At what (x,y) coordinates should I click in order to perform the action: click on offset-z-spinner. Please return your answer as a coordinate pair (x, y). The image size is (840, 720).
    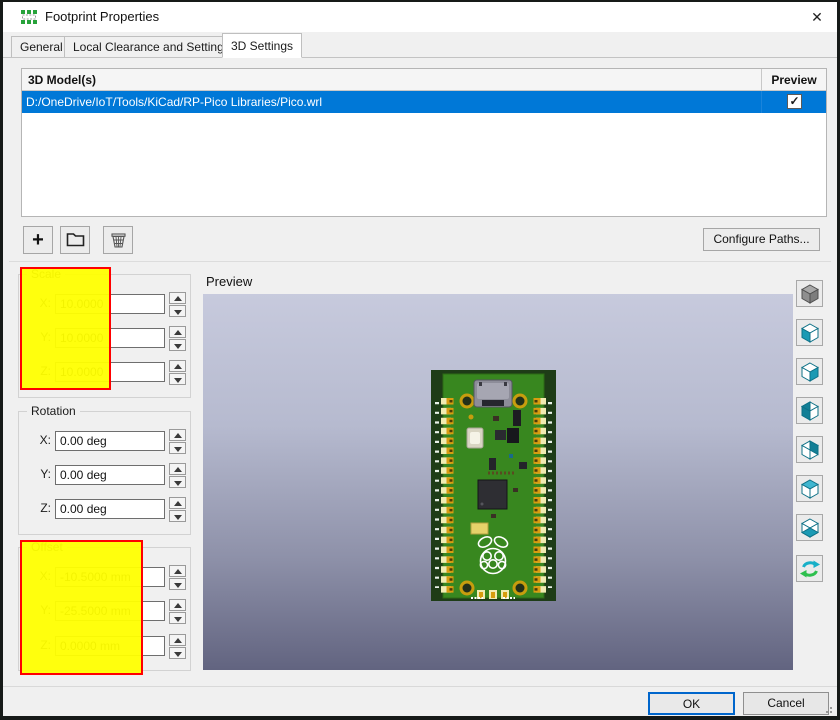
    Looking at the image, I should click on (177, 646).